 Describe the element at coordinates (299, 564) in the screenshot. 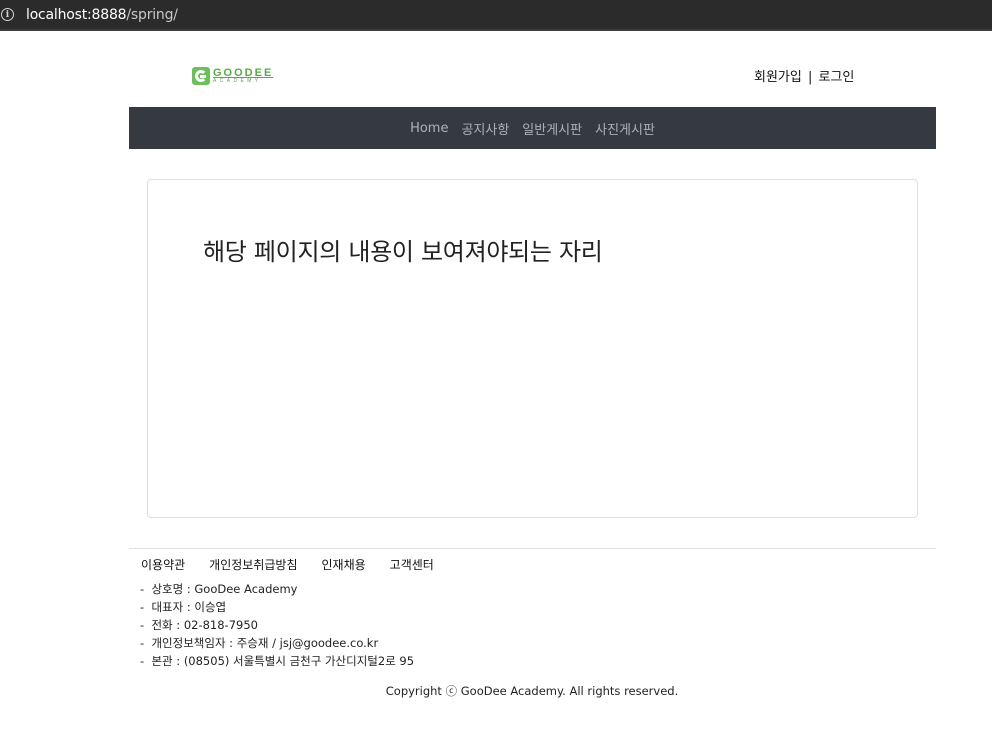

I see `footer-links: 이용약관 개인정보취급방침 인재채용 고객센터` at that location.